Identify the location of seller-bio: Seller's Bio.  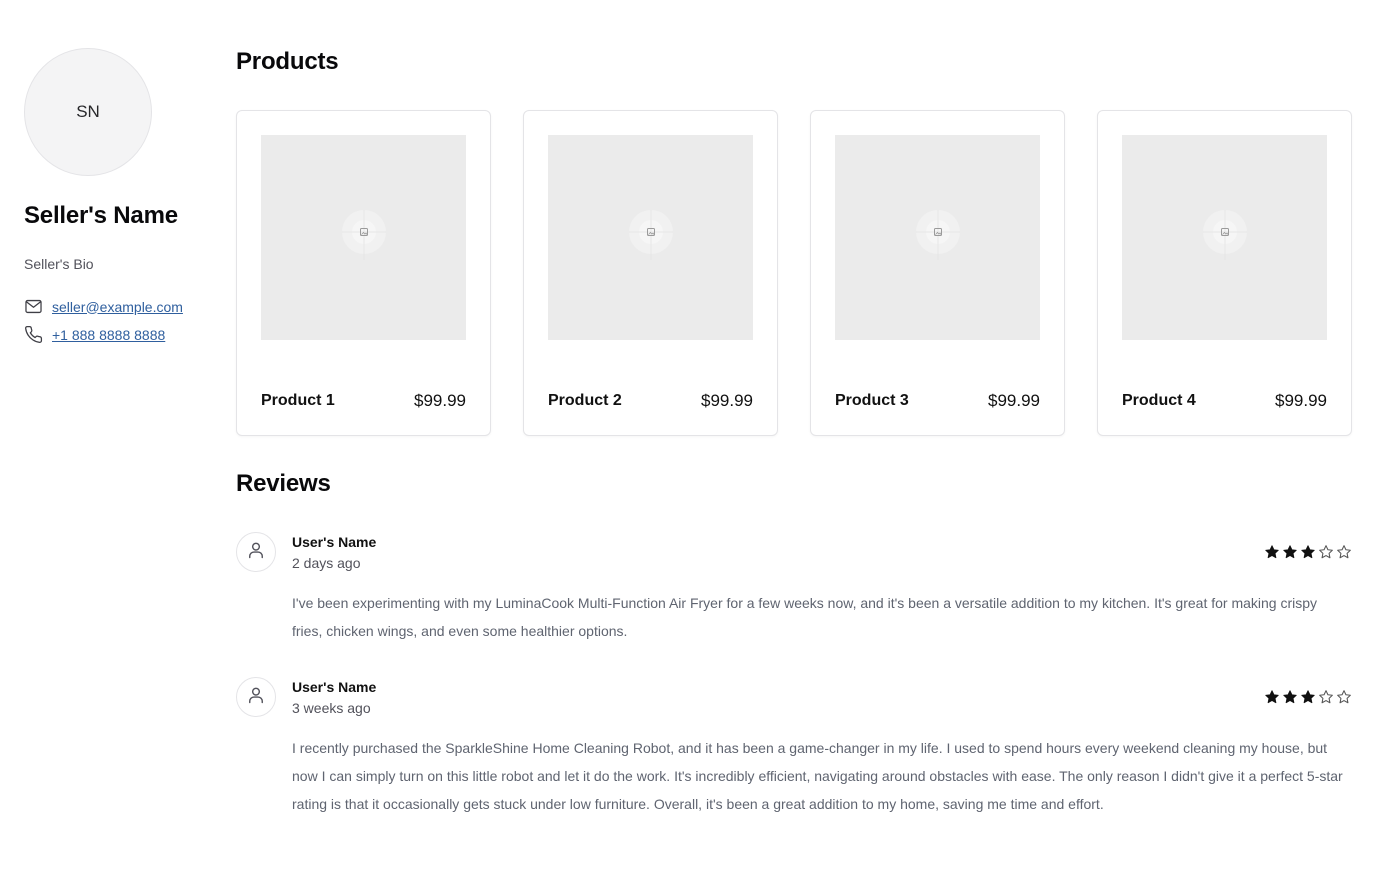
(59, 264).